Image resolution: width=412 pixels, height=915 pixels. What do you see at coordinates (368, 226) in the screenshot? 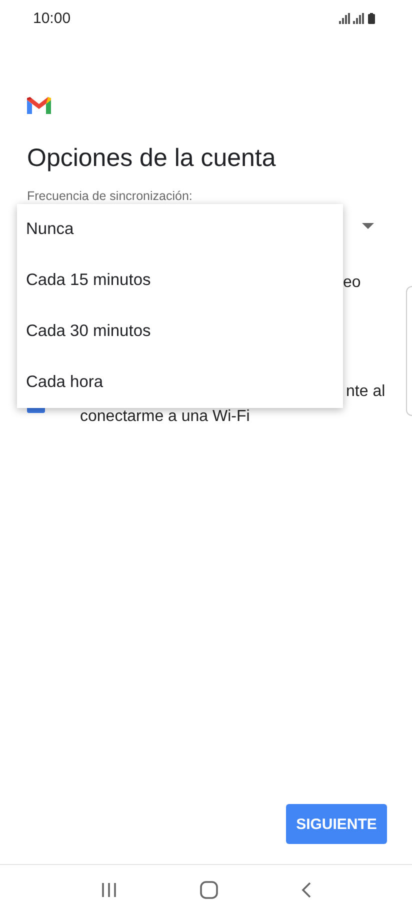
I see `dropdown-caret-icon` at bounding box center [368, 226].